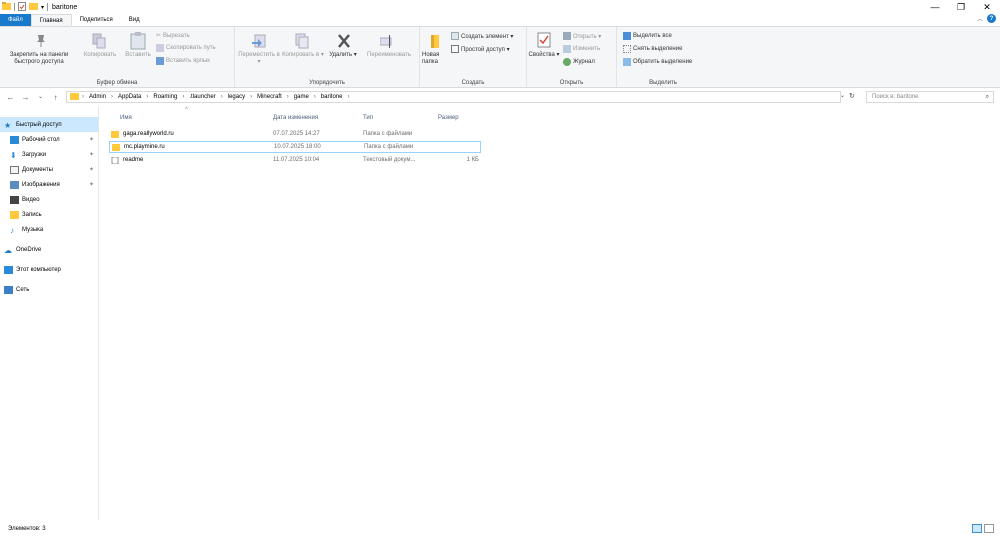 This screenshot has width=1000, height=538. Describe the element at coordinates (115, 160) in the screenshot. I see `text-file-icon` at that location.